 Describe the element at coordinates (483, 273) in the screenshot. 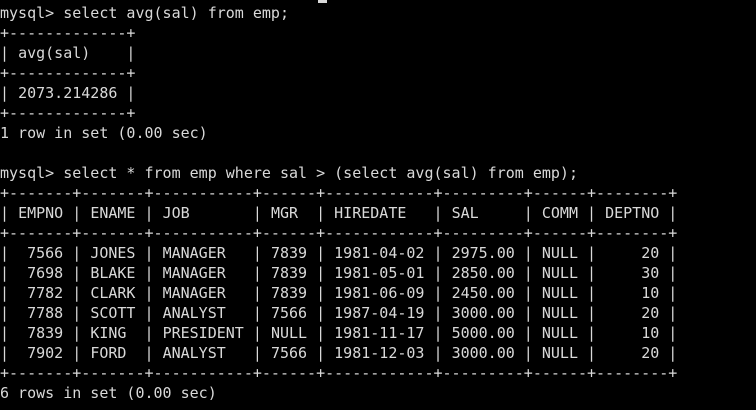

I see `cell-sal: 2850.00` at that location.